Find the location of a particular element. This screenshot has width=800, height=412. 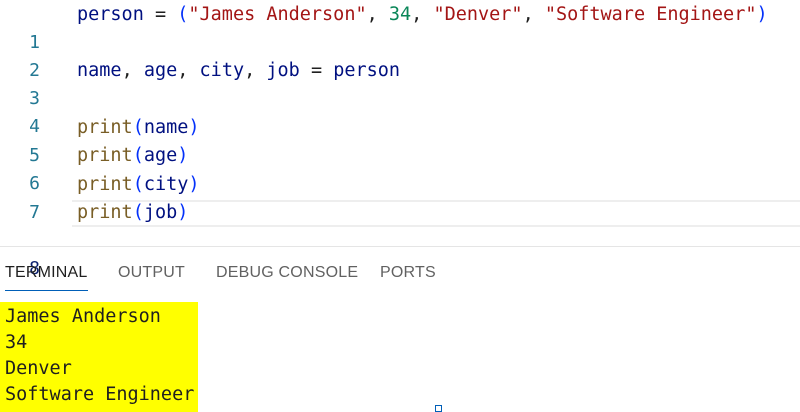

code-content: print(name) is located at coordinates (138, 128).